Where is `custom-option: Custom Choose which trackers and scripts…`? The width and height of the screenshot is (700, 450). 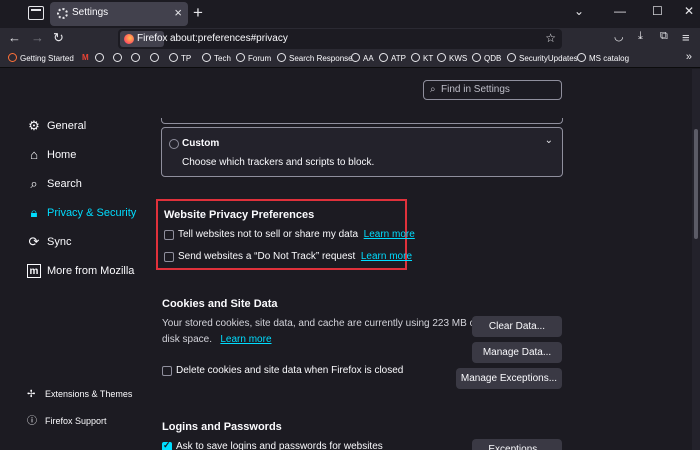
custom-option: Custom Choose which trackers and scripts… is located at coordinates (362, 152).